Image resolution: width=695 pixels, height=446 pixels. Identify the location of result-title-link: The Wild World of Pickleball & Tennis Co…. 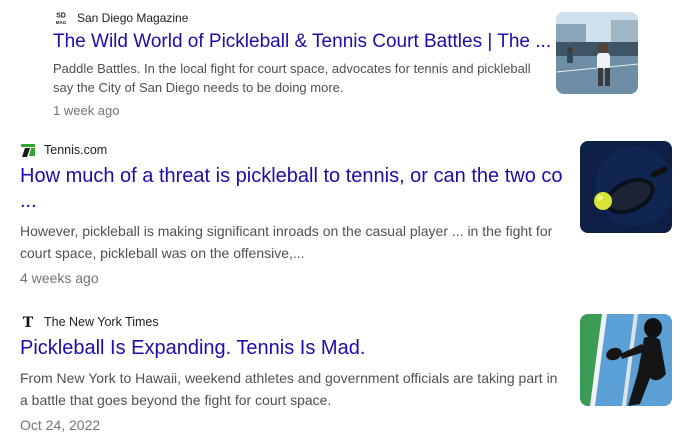
(303, 42).